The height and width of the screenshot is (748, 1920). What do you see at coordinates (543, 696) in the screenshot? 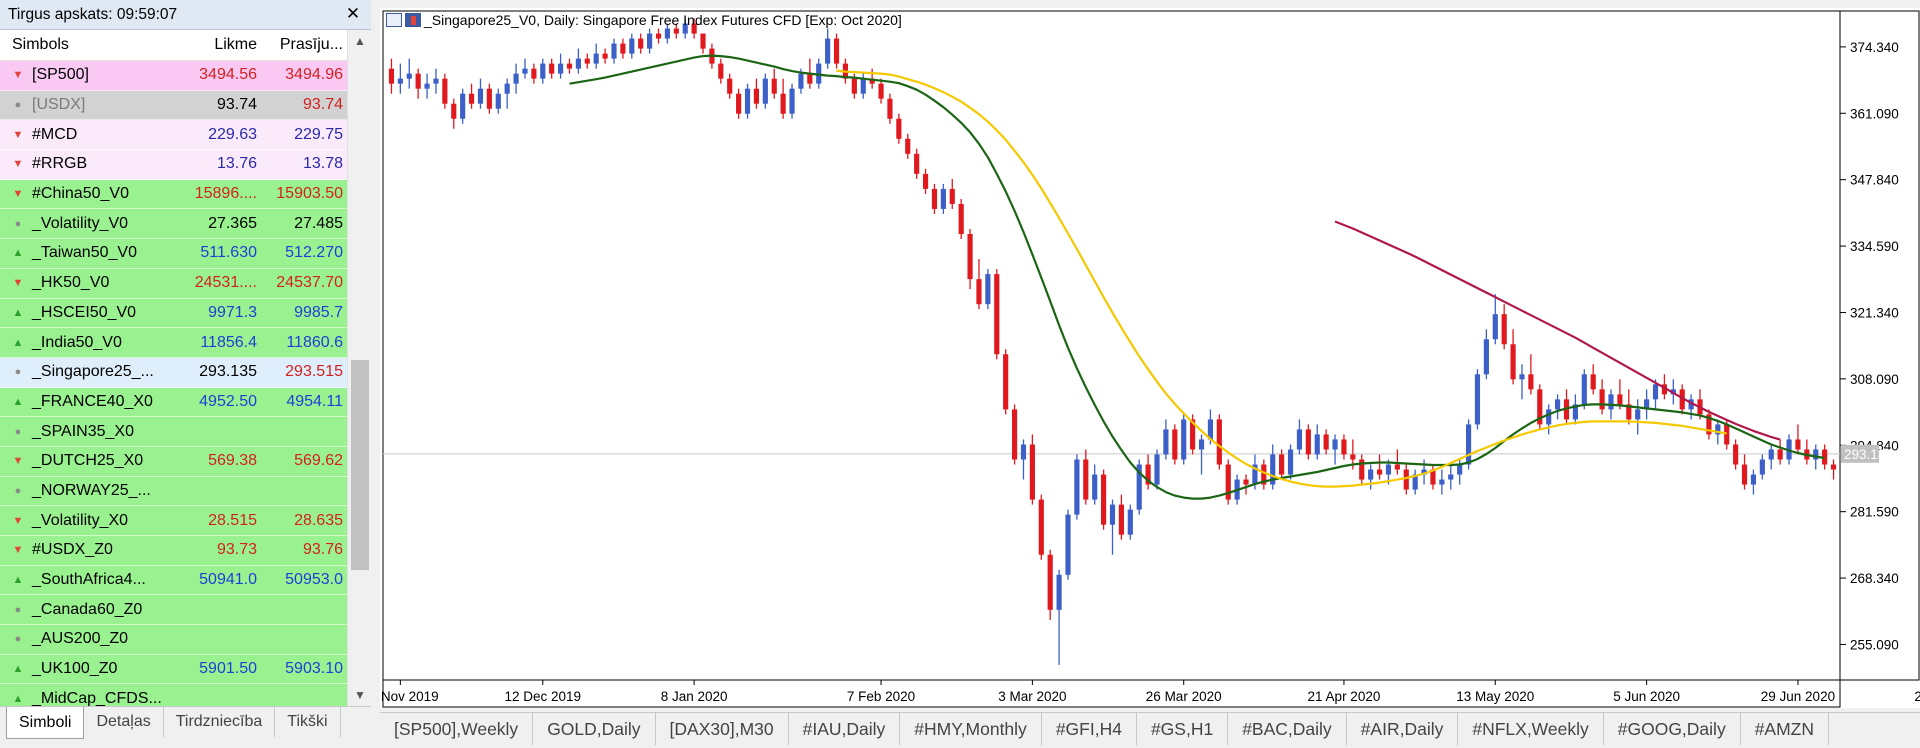
I see `x-tick-label: 12 Dec 2019` at bounding box center [543, 696].